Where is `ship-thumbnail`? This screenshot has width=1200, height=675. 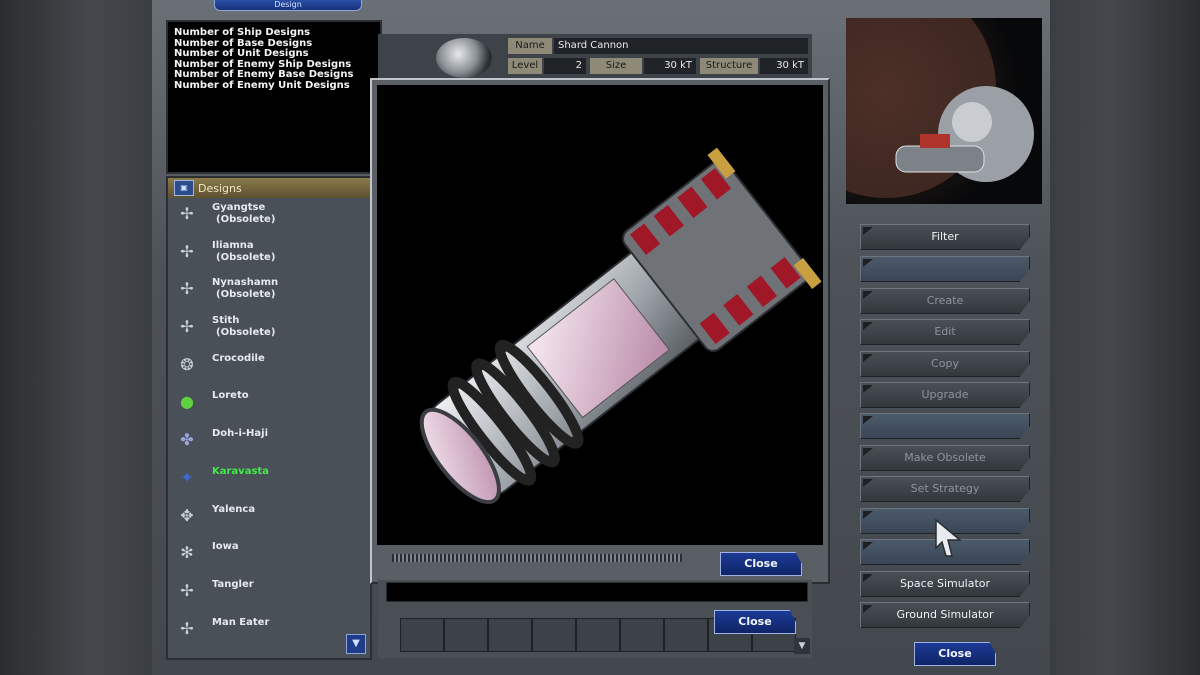
ship-thumbnail is located at coordinates (464, 58).